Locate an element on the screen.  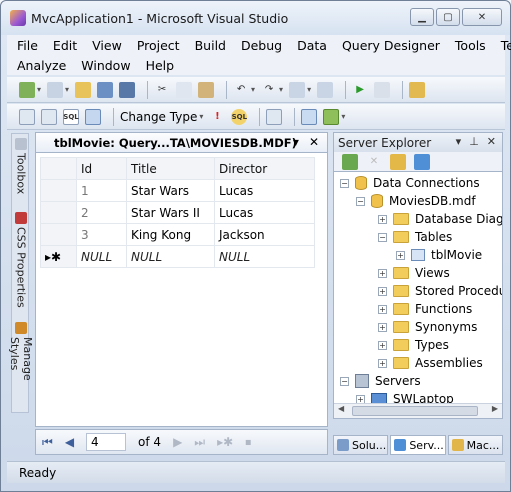
maximize-button: ▢ is located at coordinates (448, 17).